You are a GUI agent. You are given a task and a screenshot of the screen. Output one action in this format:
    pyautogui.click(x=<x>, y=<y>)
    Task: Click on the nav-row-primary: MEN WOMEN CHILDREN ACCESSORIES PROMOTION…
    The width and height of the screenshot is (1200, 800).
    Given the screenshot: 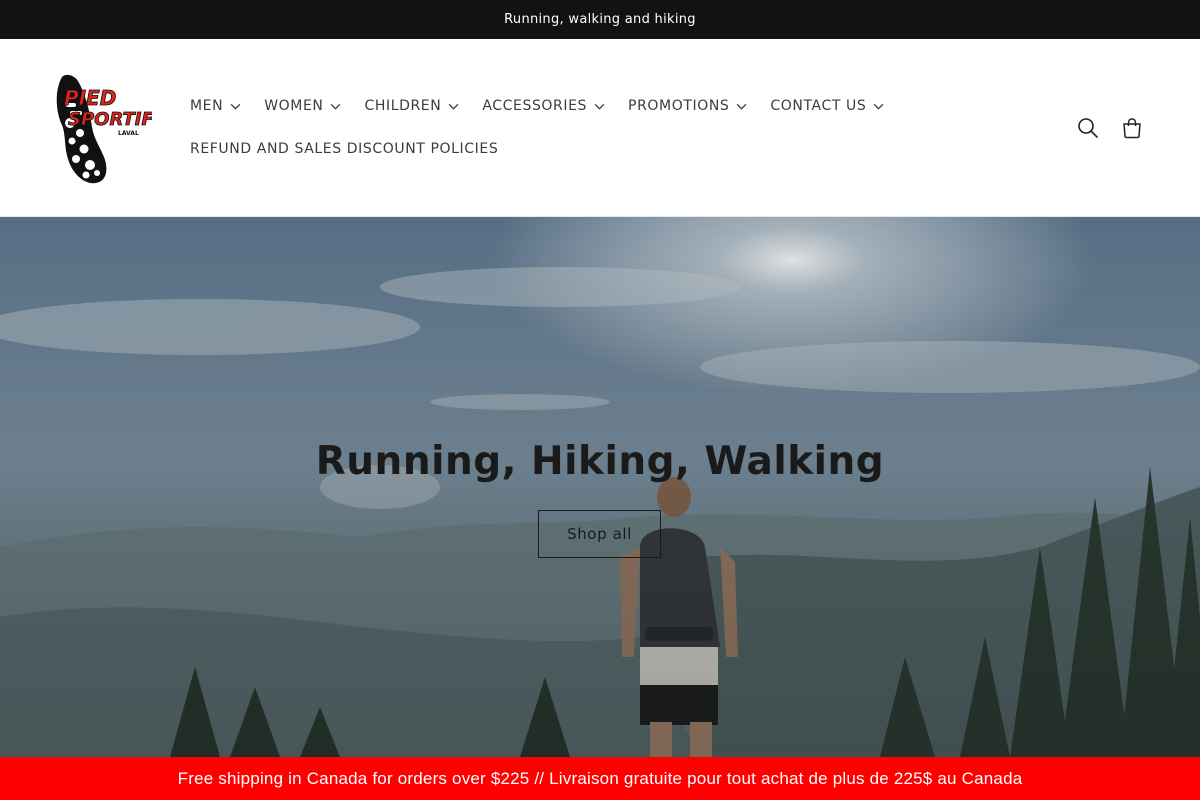 What is the action you would take?
    pyautogui.click(x=610, y=106)
    